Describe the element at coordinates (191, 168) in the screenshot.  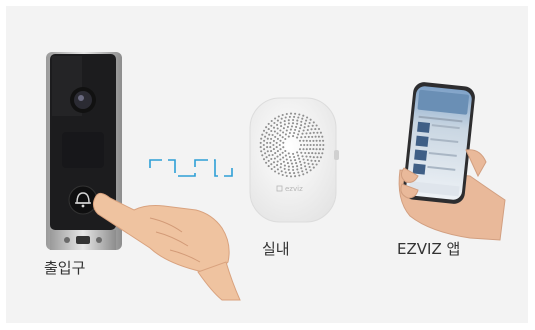
I see `signal-wave-icon` at that location.